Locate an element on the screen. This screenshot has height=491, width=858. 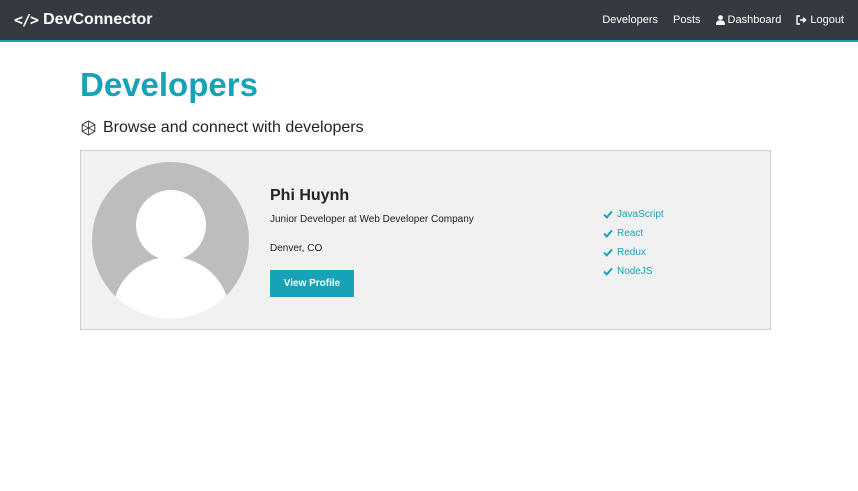
nav-link-developers: Developers is located at coordinates (630, 20).